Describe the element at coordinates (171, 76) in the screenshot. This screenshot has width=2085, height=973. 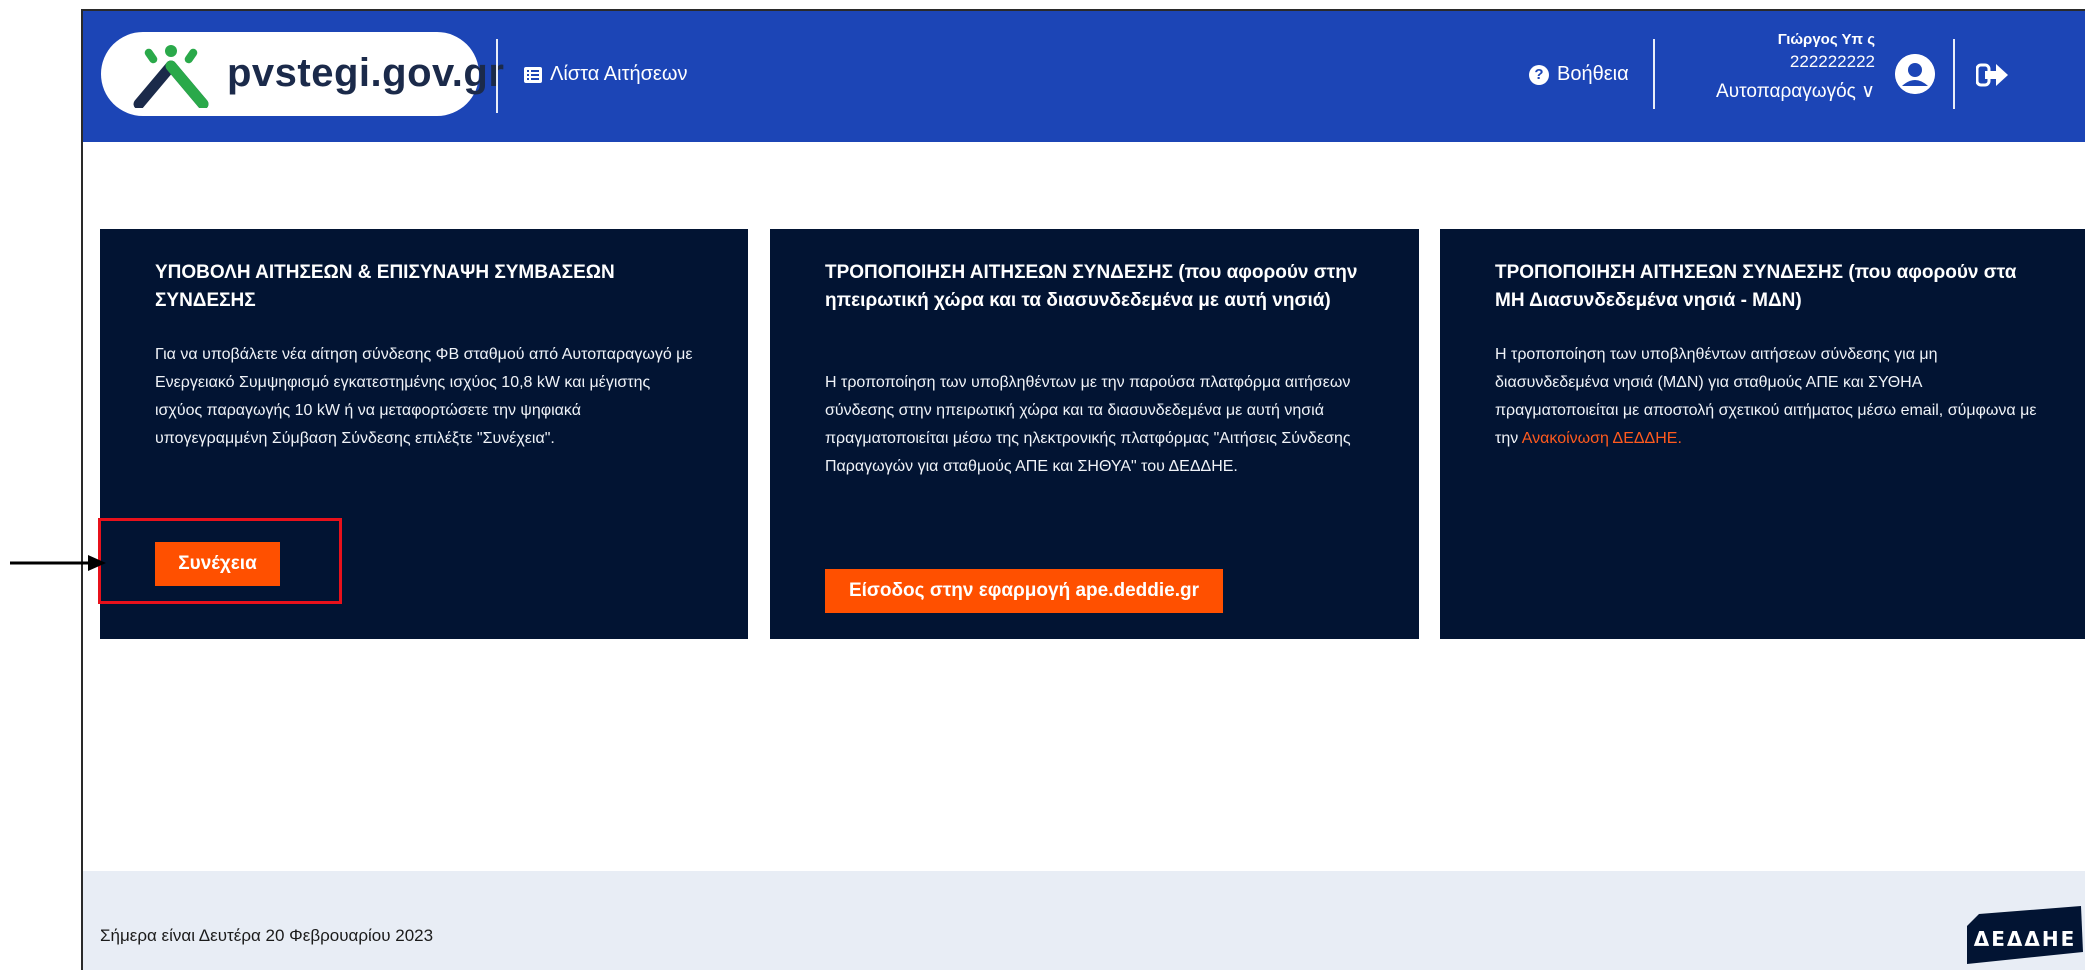
I see `logo-mark-icon` at that location.